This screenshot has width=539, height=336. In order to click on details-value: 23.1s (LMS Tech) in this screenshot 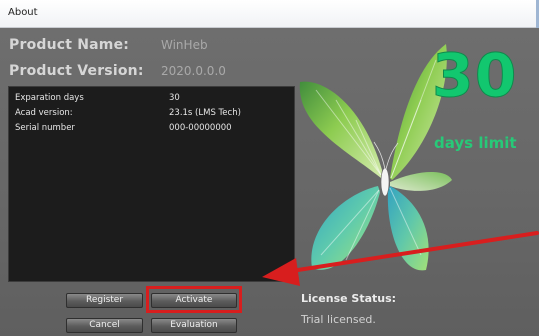, I will do `click(205, 113)`.